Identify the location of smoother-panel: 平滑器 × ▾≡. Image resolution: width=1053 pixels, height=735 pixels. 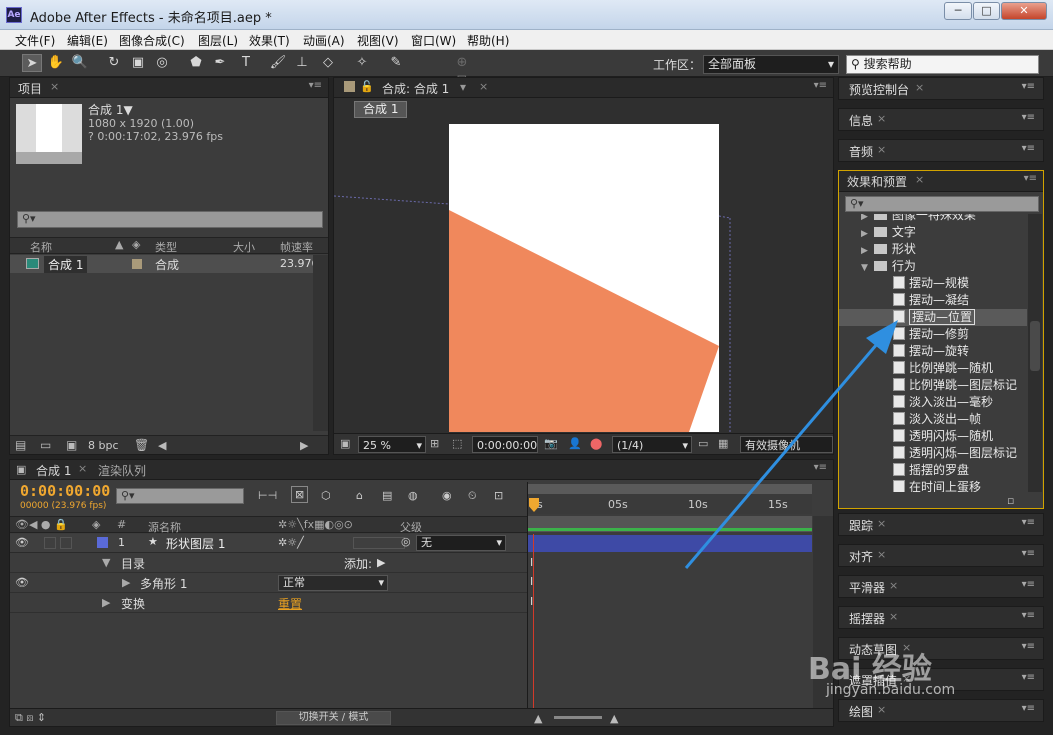
(941, 586).